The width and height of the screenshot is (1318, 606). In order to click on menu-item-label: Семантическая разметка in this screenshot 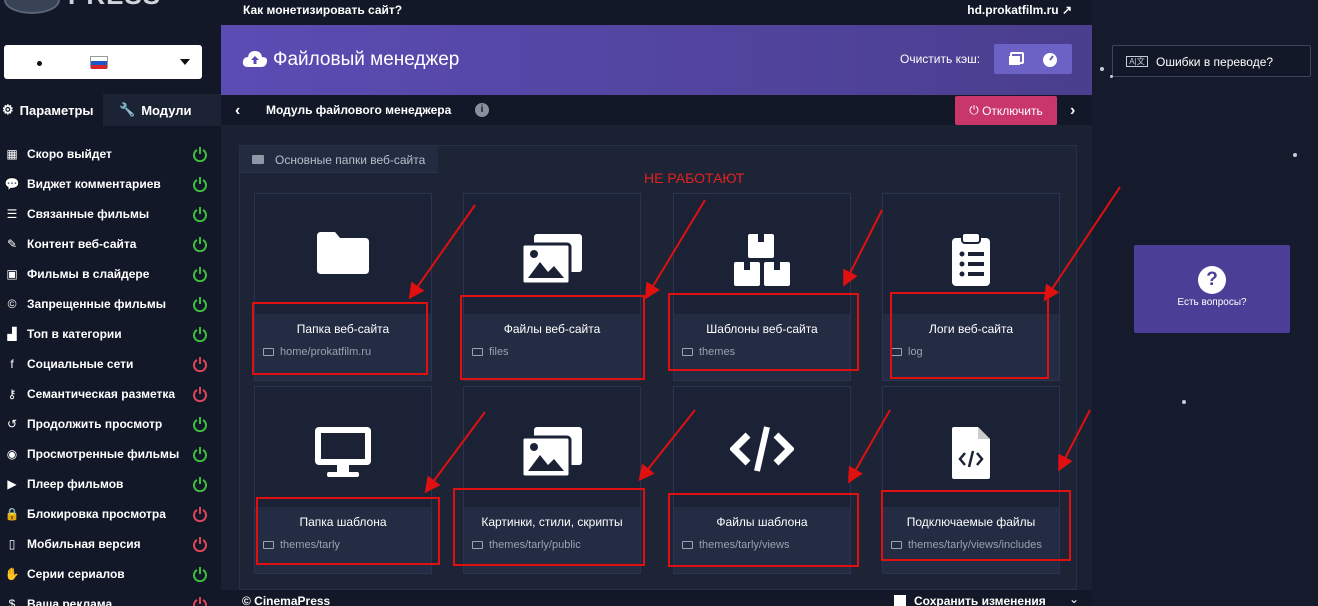, I will do `click(101, 394)`.